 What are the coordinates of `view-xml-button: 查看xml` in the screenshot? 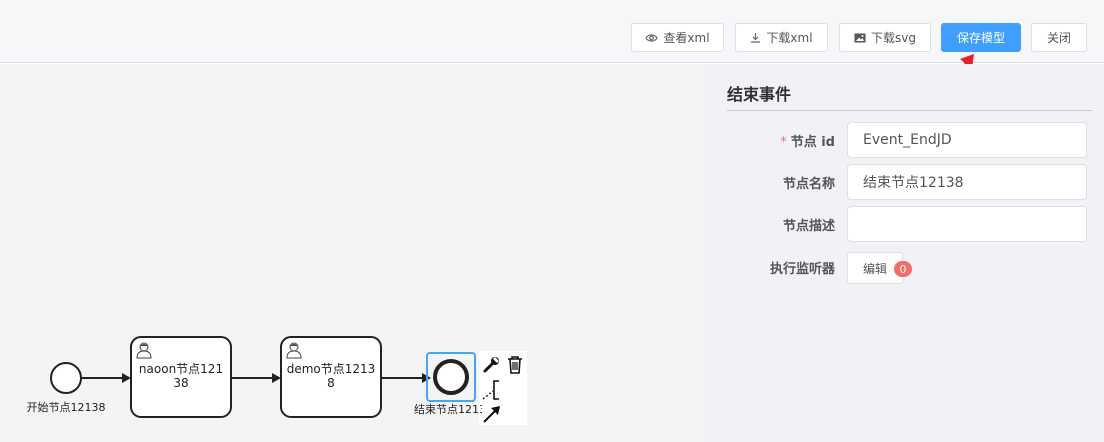 It's located at (677, 37).